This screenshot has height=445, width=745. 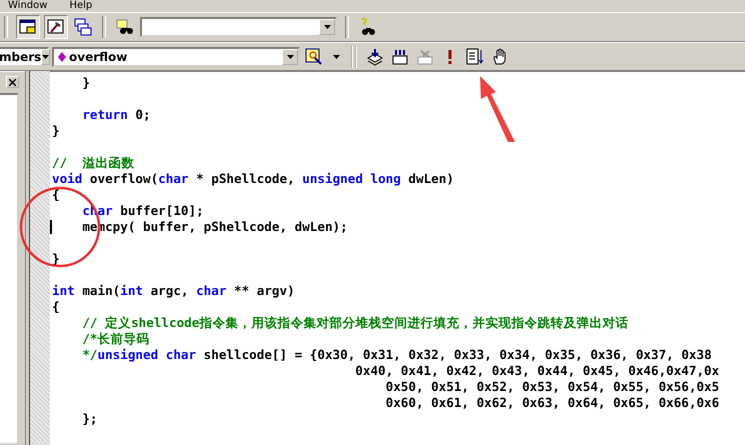 What do you see at coordinates (173, 290) in the screenshot?
I see `code-line: int main(int argc, char ** argv)` at bounding box center [173, 290].